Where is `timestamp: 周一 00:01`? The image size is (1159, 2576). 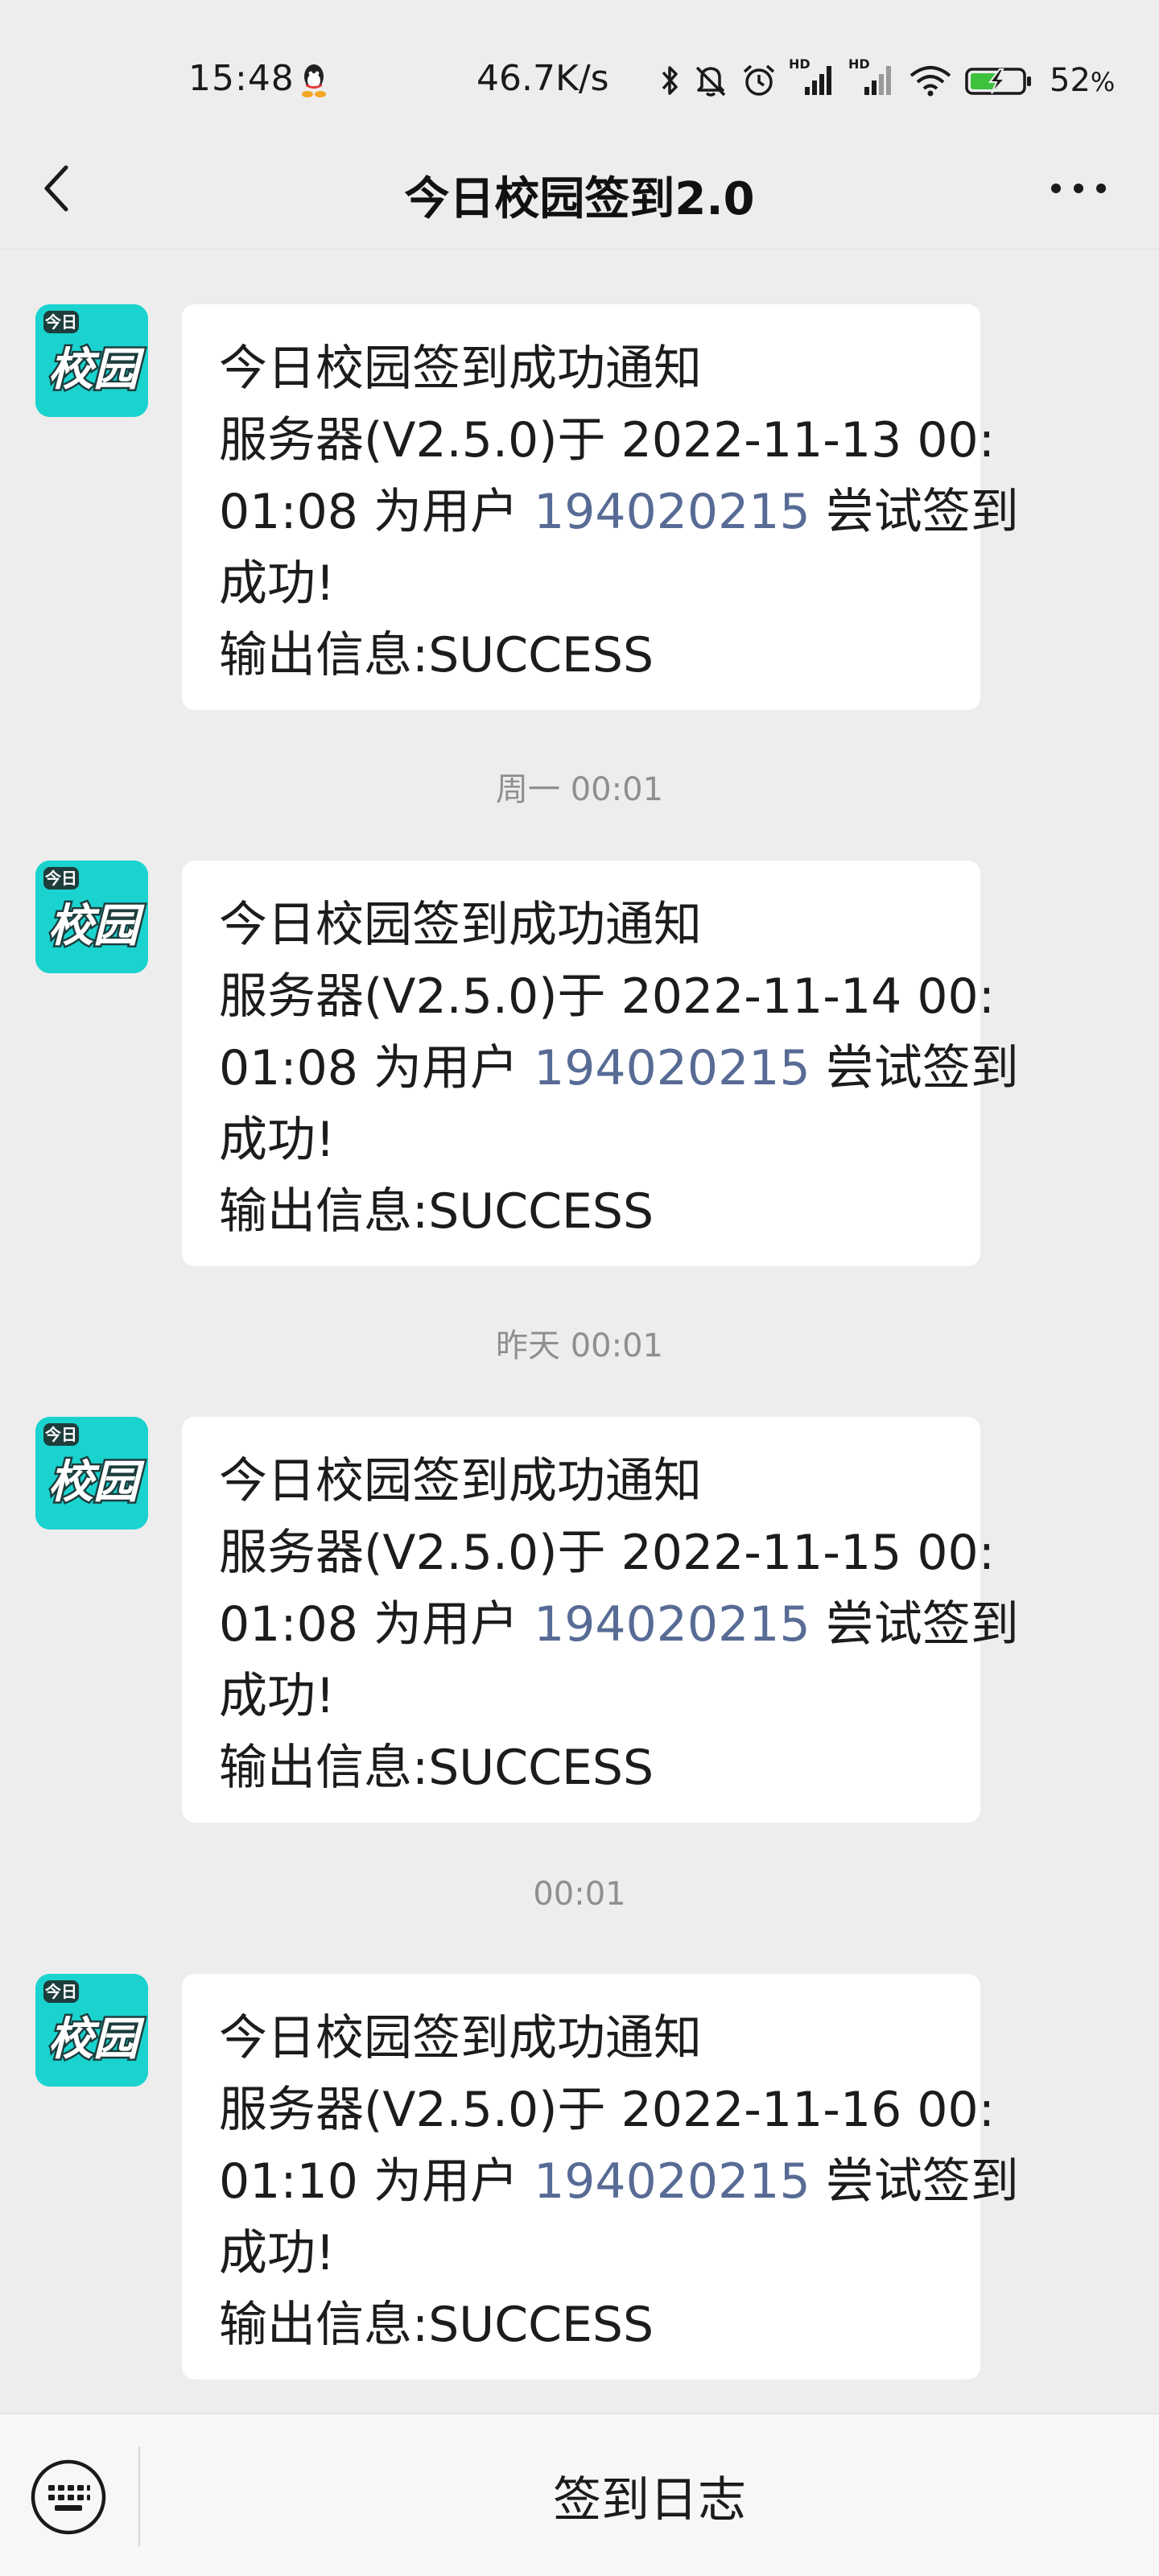 timestamp: 周一 00:01 is located at coordinates (579, 789).